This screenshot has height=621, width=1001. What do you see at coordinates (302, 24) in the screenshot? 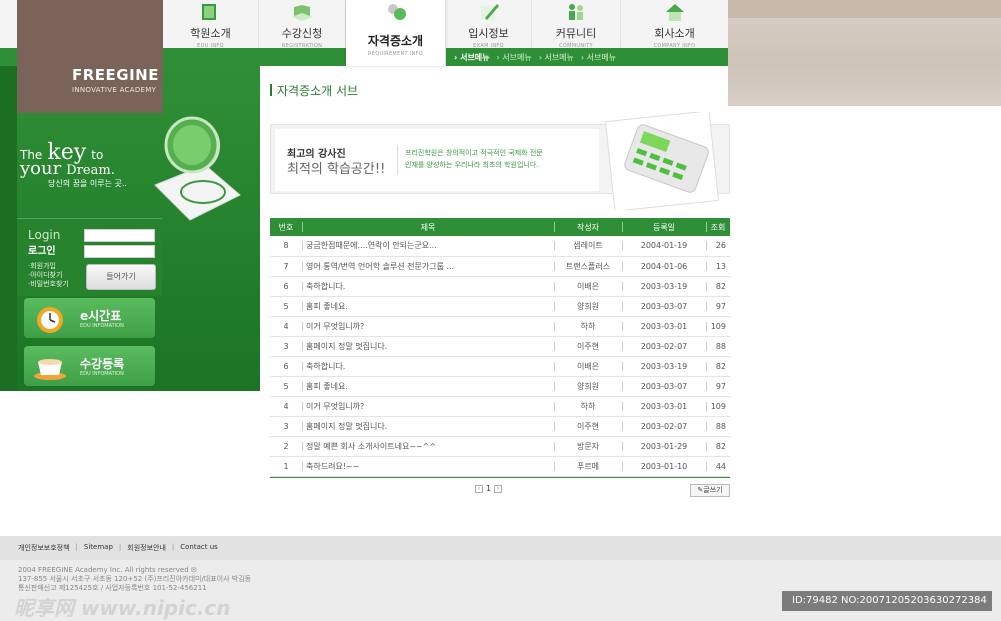
I see `nav-item-registration: 수강신청 REGISTRATION` at bounding box center [302, 24].